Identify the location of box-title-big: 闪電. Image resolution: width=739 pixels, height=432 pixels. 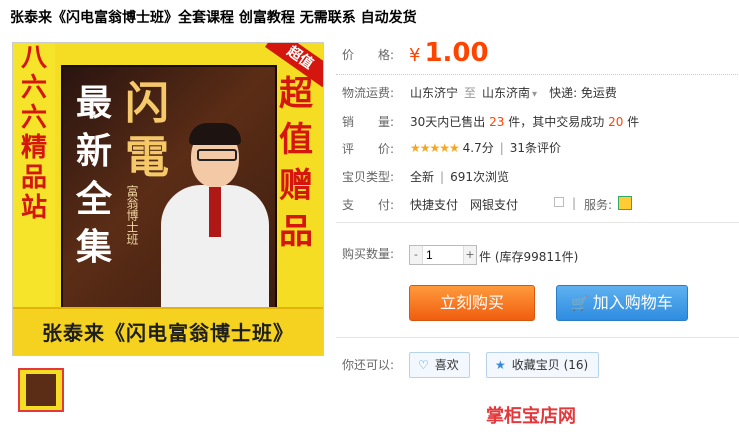
(147, 130).